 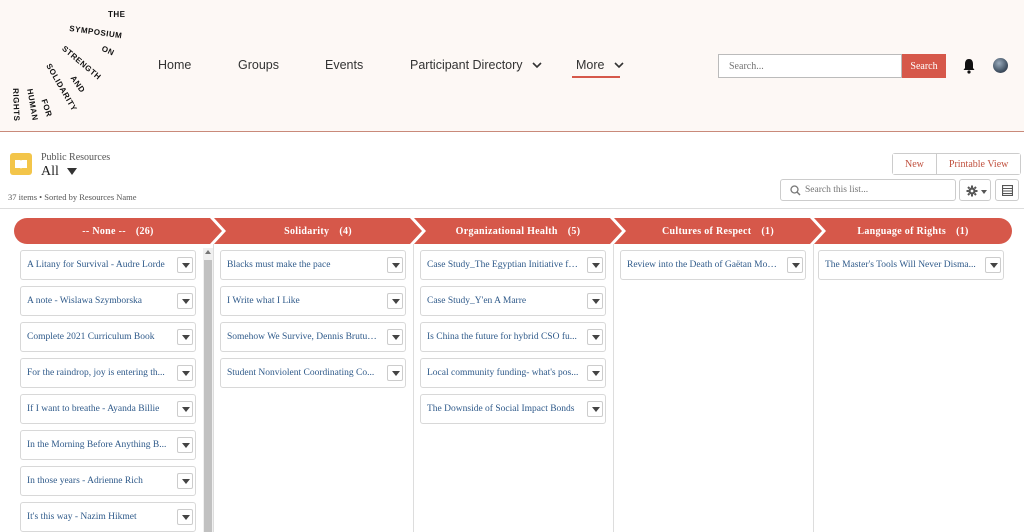 I want to click on kanban-card: It's this way - Nazim Hikmet, so click(x=108, y=517).